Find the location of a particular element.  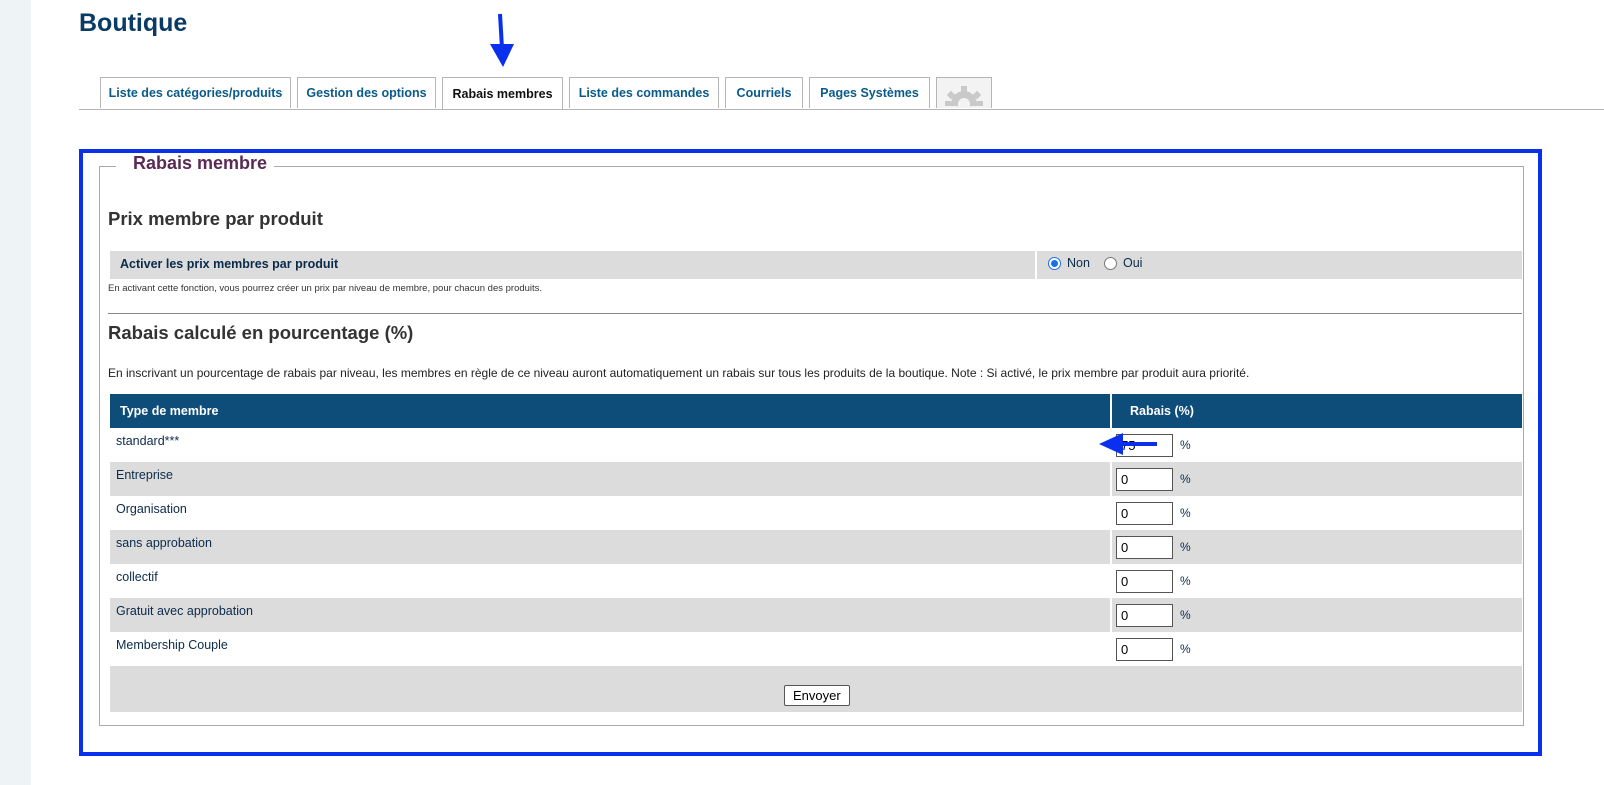

member-type-name: standard*** is located at coordinates (148, 441).